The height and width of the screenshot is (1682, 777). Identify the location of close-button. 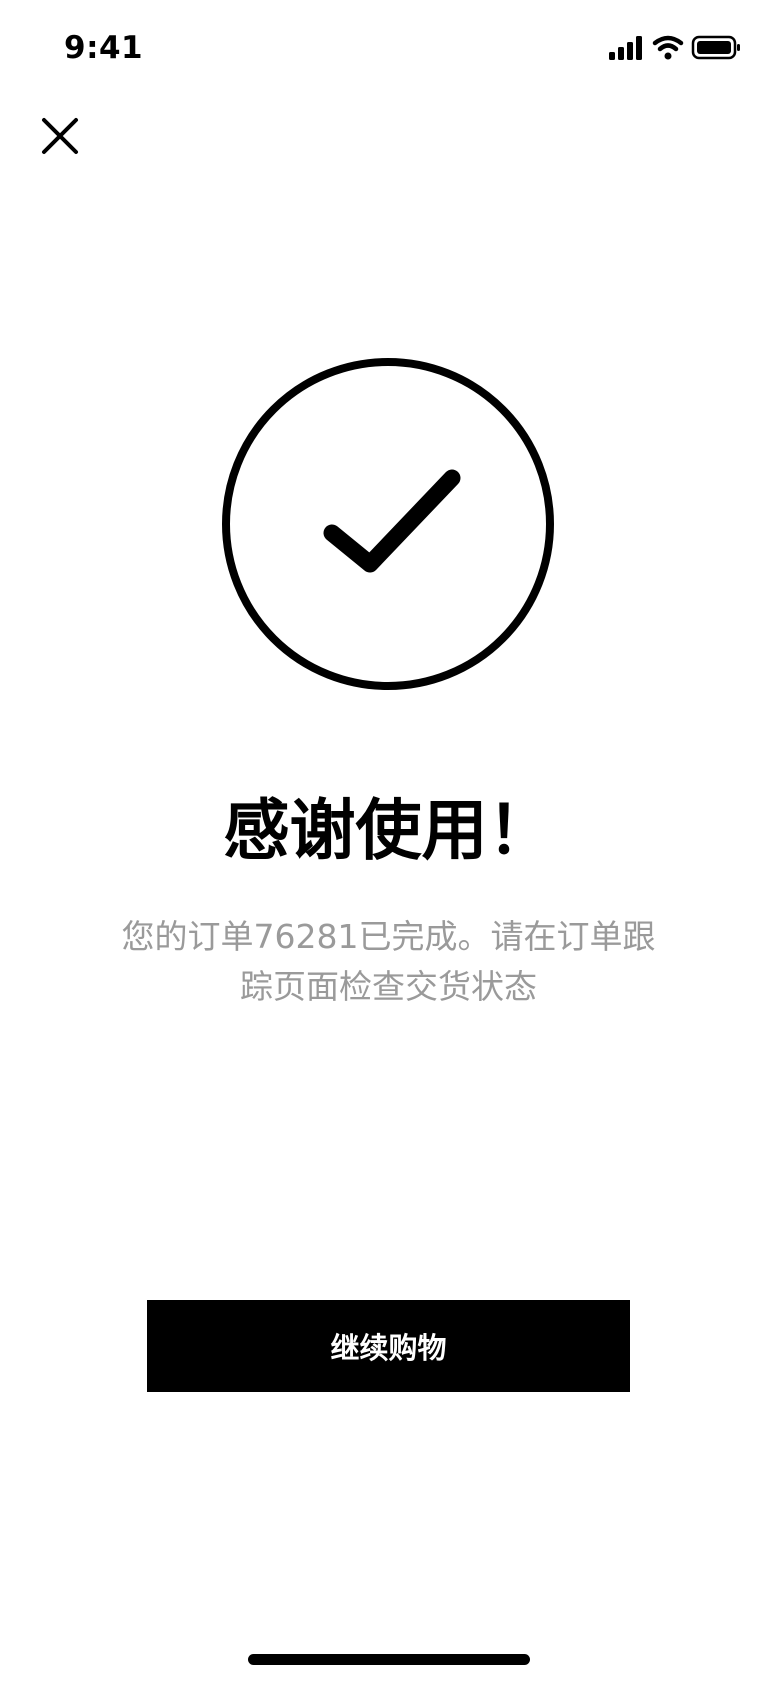
(60, 136).